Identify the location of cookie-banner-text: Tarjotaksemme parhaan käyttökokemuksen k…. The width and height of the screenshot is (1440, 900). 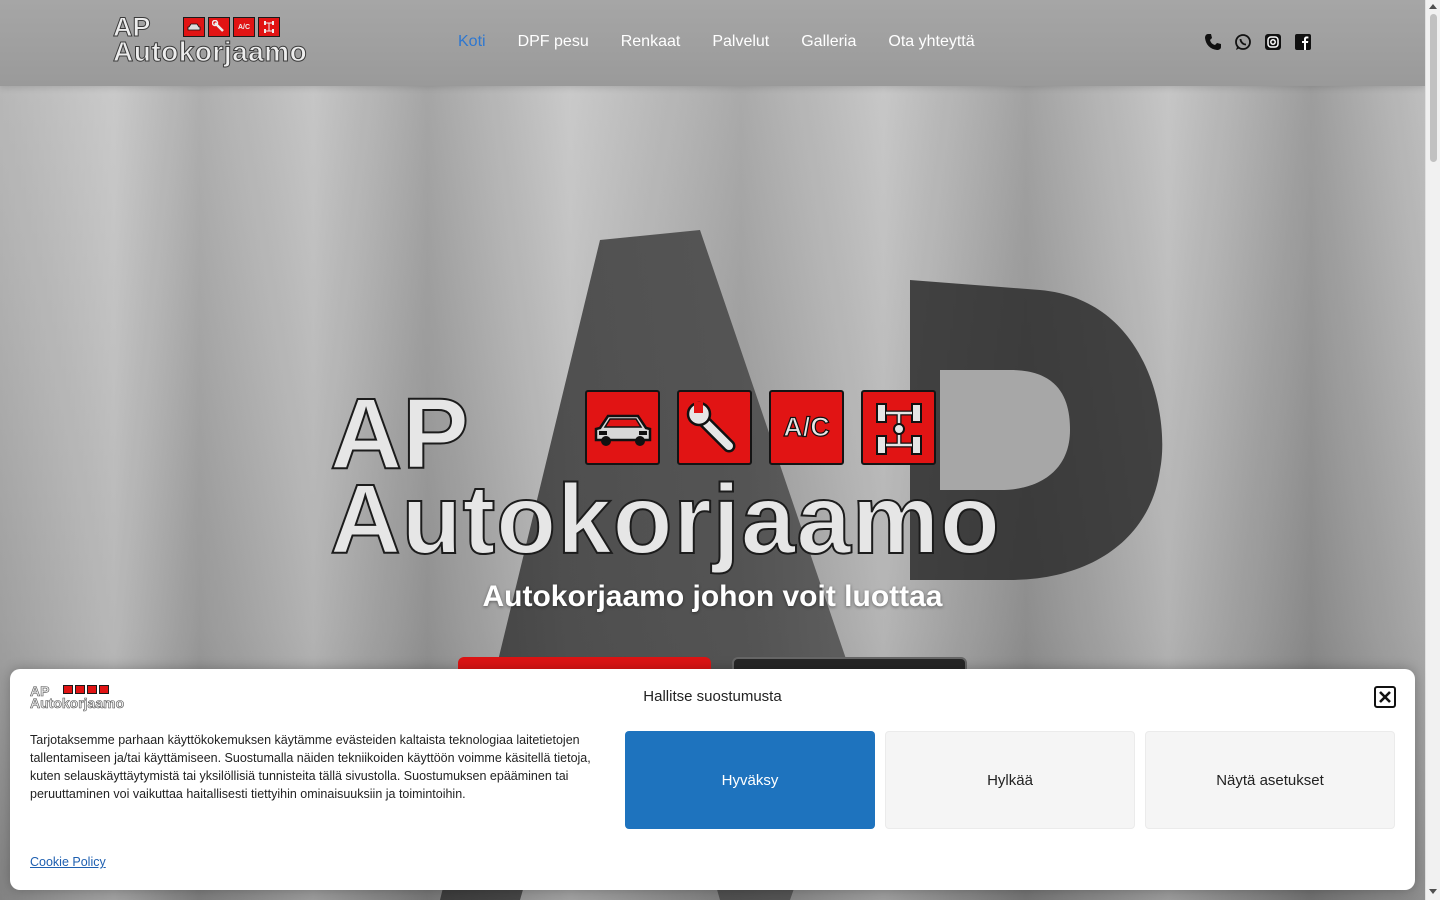
(310, 767).